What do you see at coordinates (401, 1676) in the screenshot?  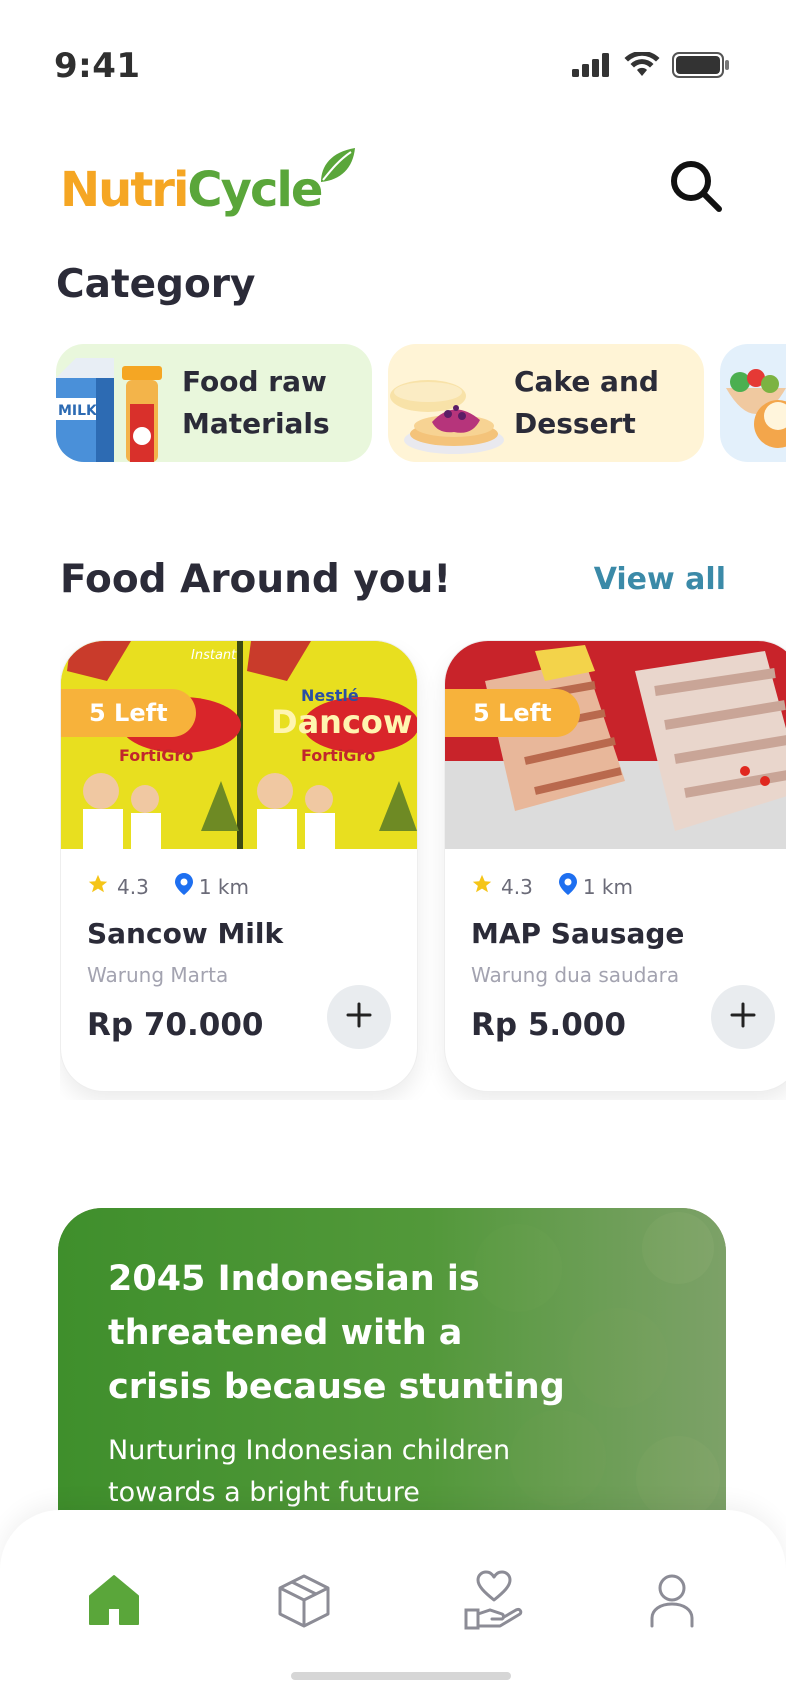 I see `home-indicator` at bounding box center [401, 1676].